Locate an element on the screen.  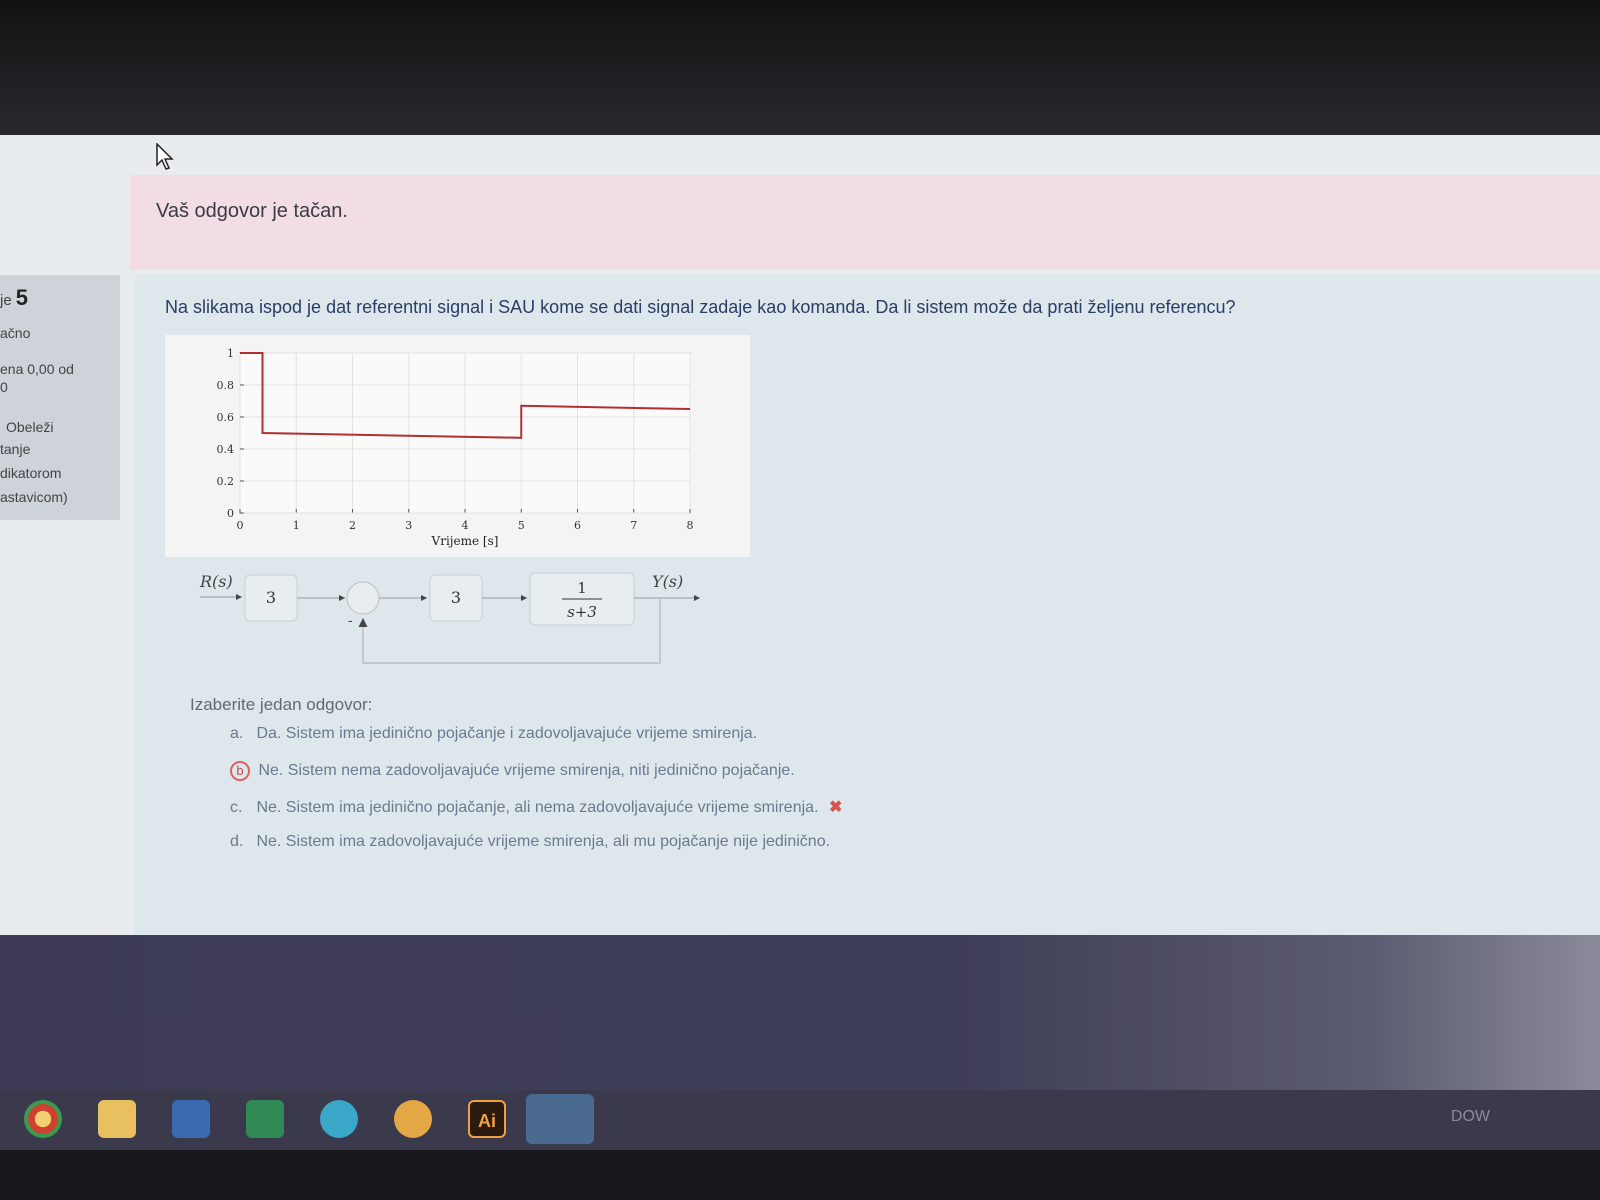
feedback-banner: Vaš odgovor je tačan. is located at coordinates (865, 222).